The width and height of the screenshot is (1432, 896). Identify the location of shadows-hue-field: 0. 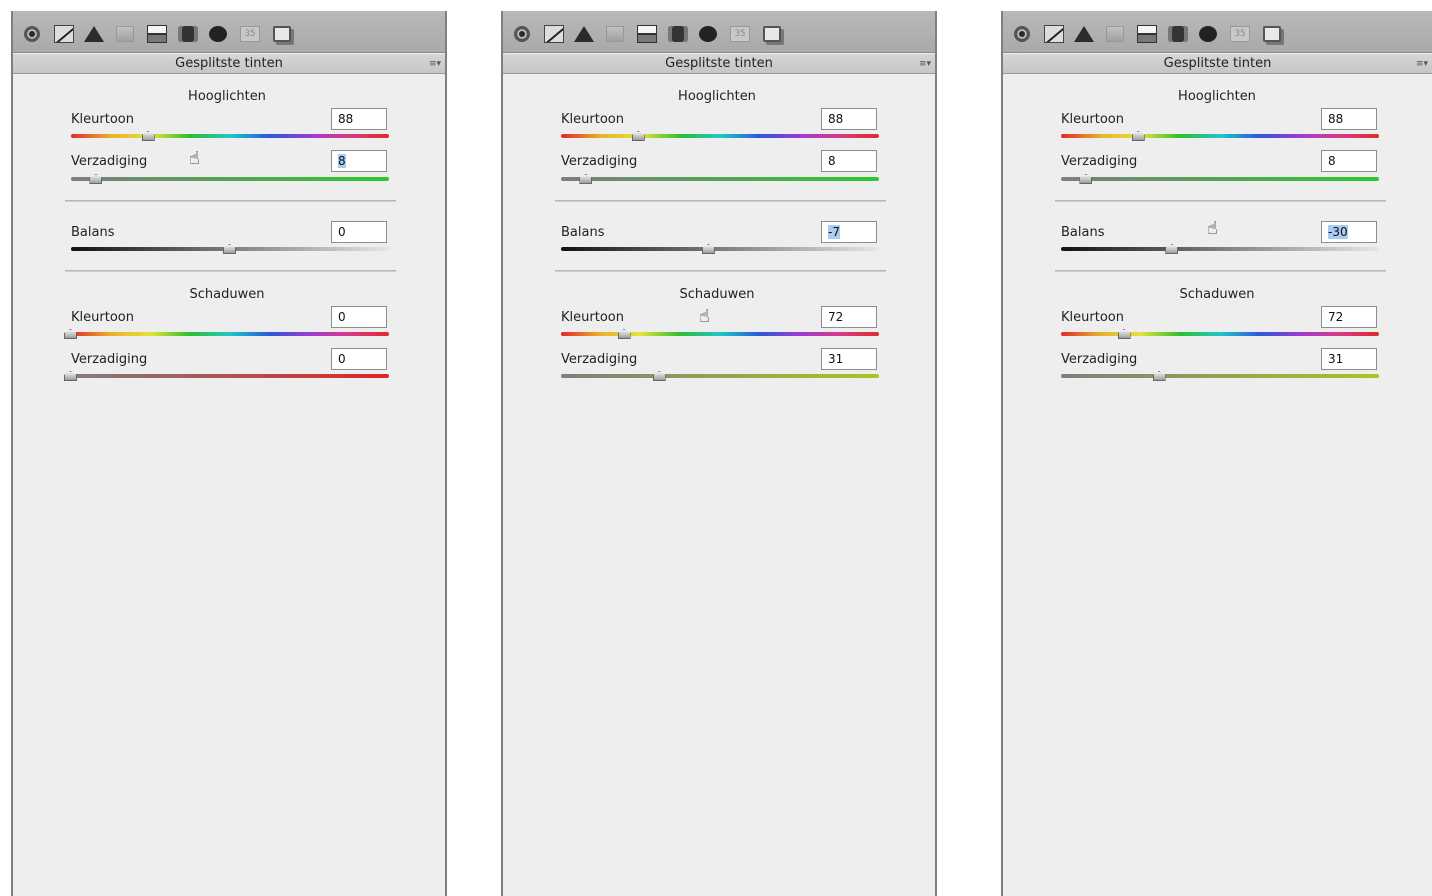
(359, 317).